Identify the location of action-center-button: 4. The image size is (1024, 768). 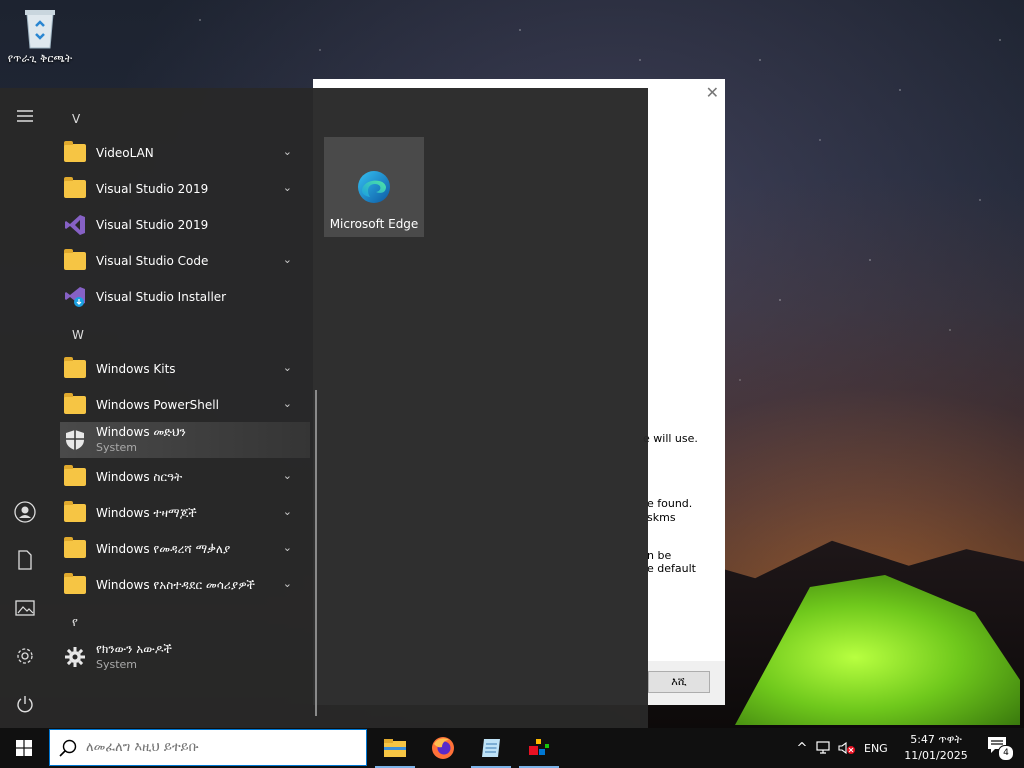
(999, 748).